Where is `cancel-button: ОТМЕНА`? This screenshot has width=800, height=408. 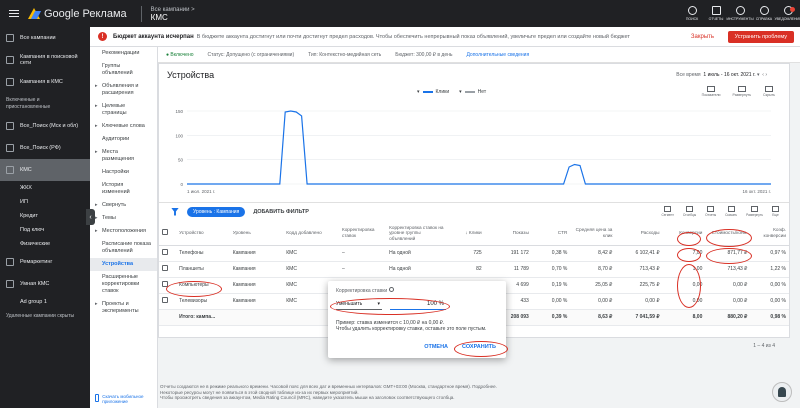 cancel-button: ОТМЕНА is located at coordinates (436, 347).